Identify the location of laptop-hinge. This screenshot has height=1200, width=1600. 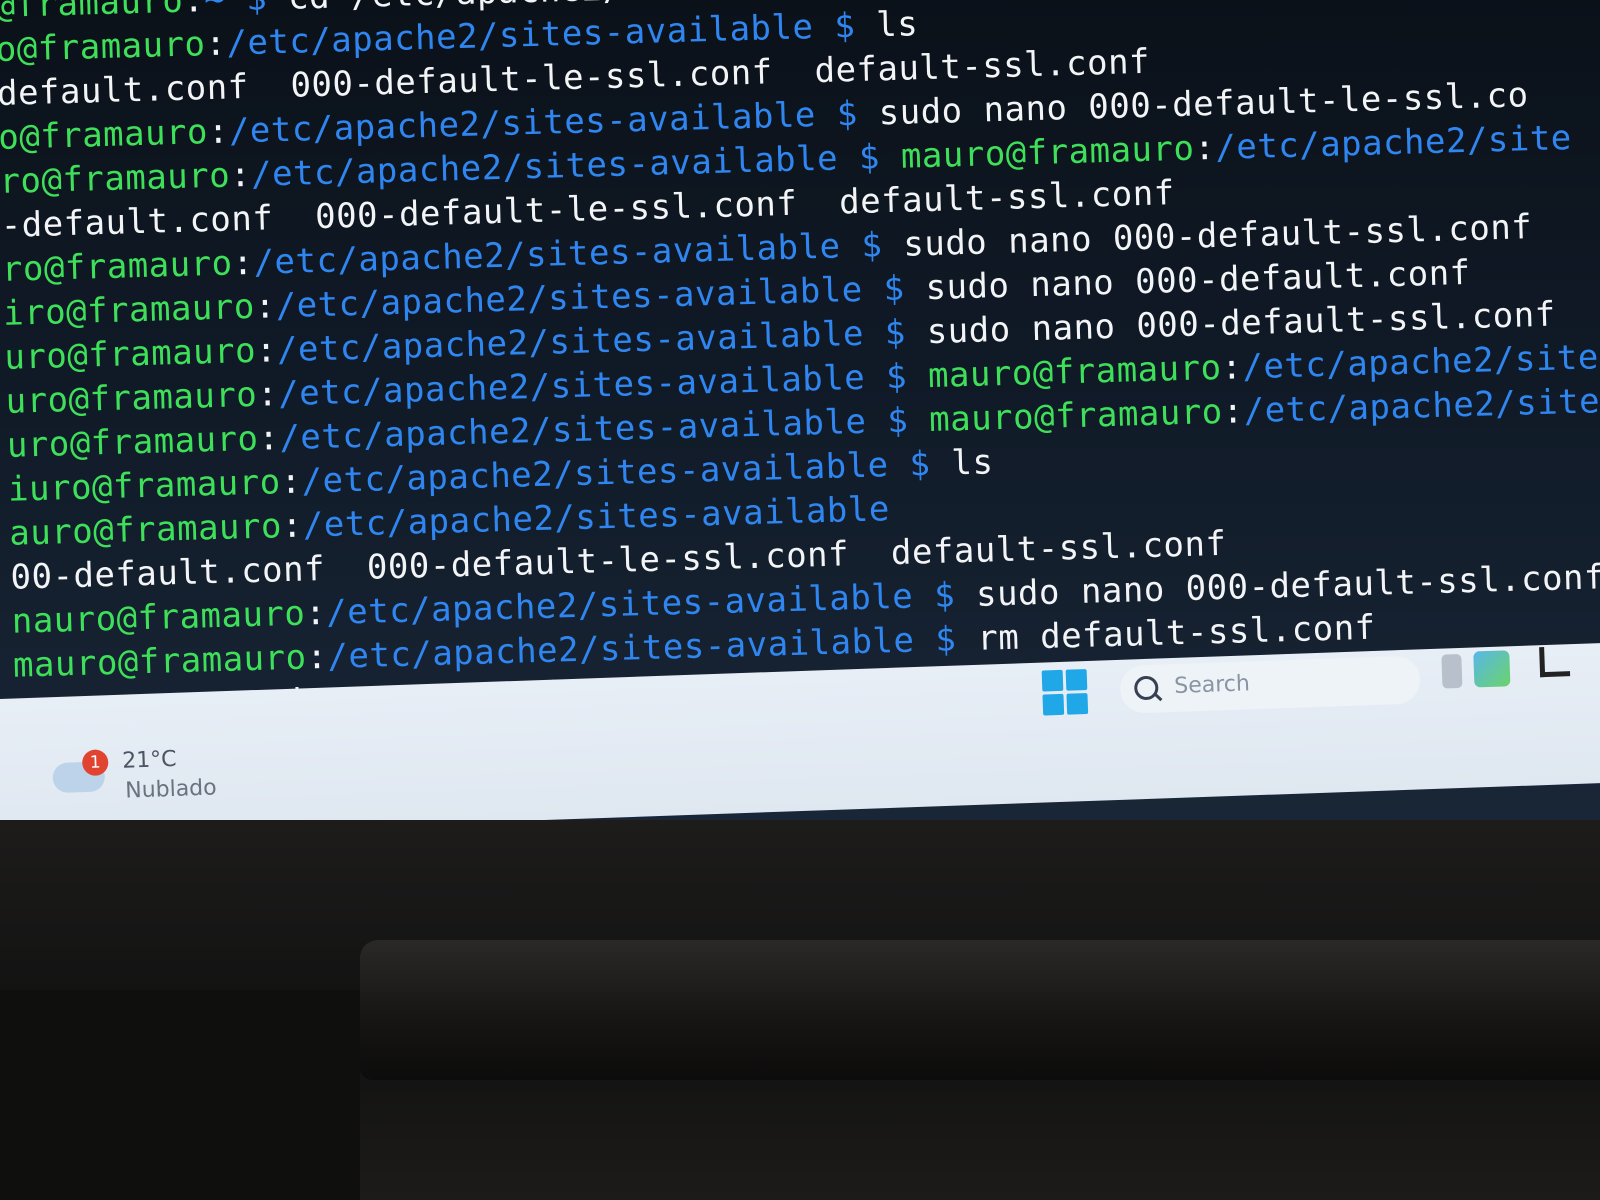
(980, 1010).